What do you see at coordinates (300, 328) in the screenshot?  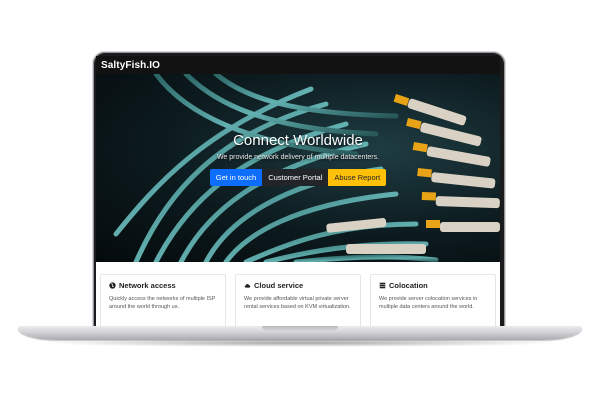 I see `laptop-notch` at bounding box center [300, 328].